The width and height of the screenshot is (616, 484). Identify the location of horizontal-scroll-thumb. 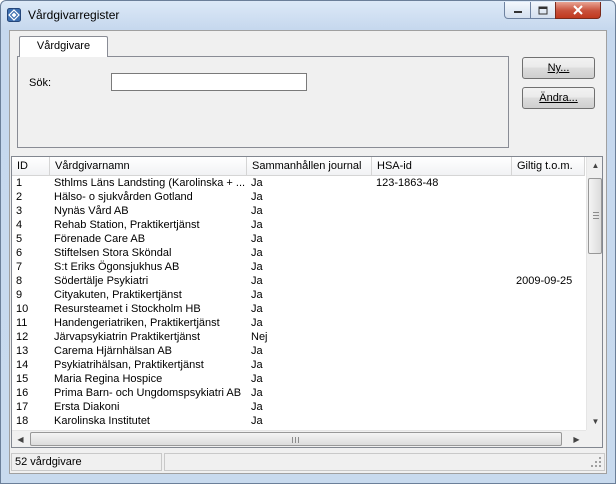
(296, 439).